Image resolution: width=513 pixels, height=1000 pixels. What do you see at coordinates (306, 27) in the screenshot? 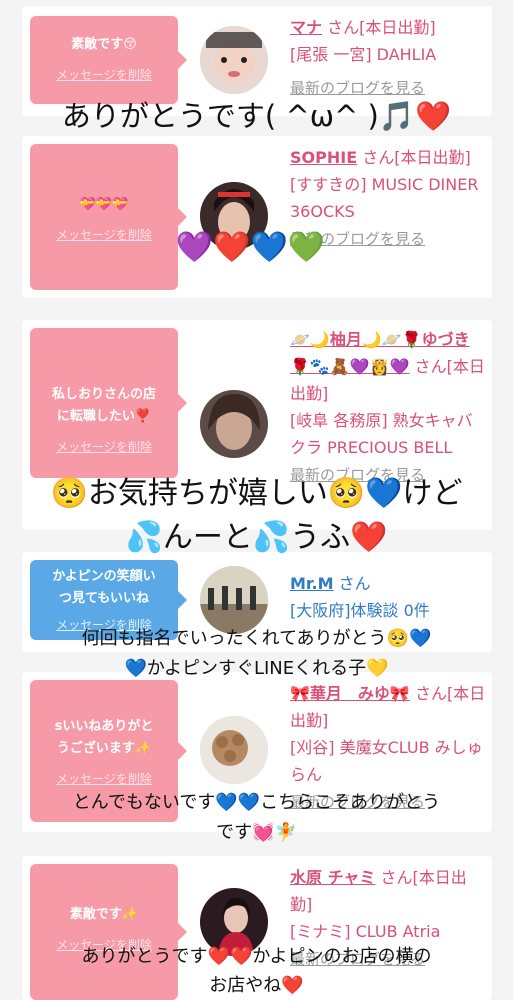
I see `profile-name-link: マナ` at bounding box center [306, 27].